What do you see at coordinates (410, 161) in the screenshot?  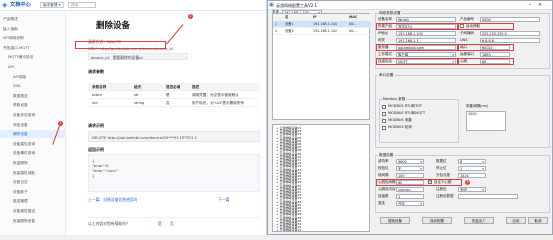 I see `data-select: 9600` at bounding box center [410, 161].